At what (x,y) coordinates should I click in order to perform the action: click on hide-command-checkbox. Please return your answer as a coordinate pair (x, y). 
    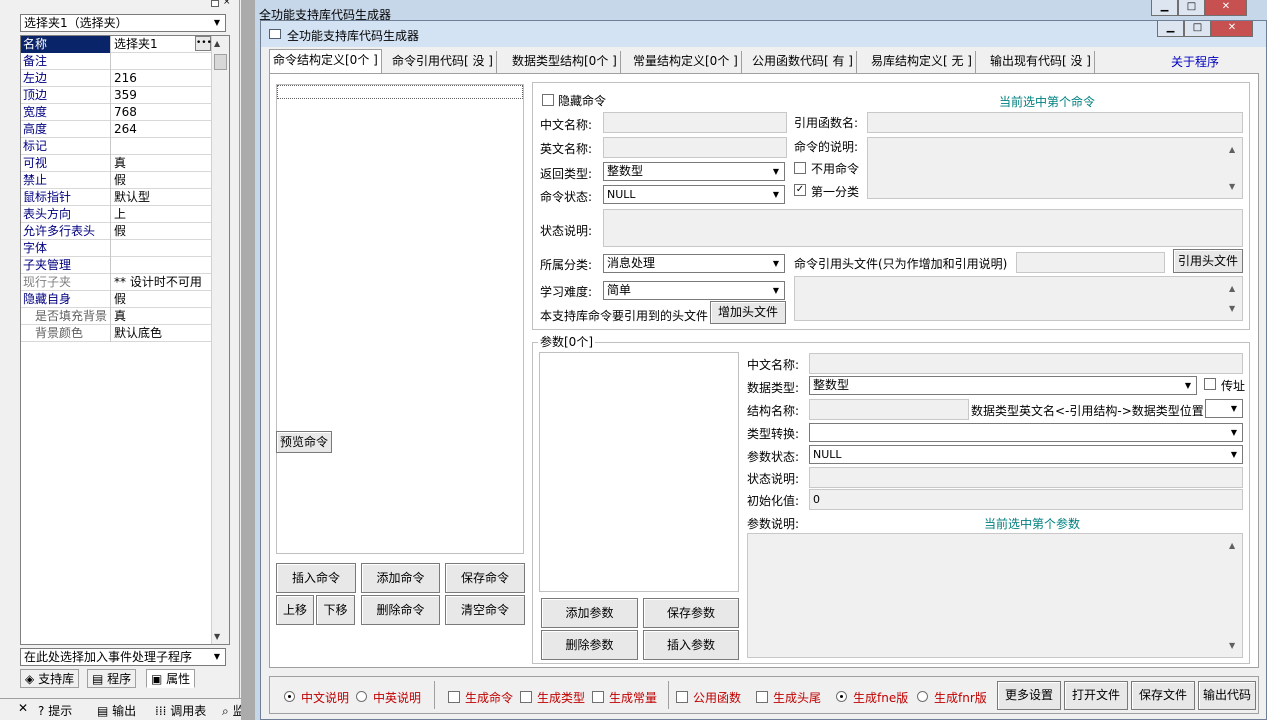
    Looking at the image, I should click on (548, 100).